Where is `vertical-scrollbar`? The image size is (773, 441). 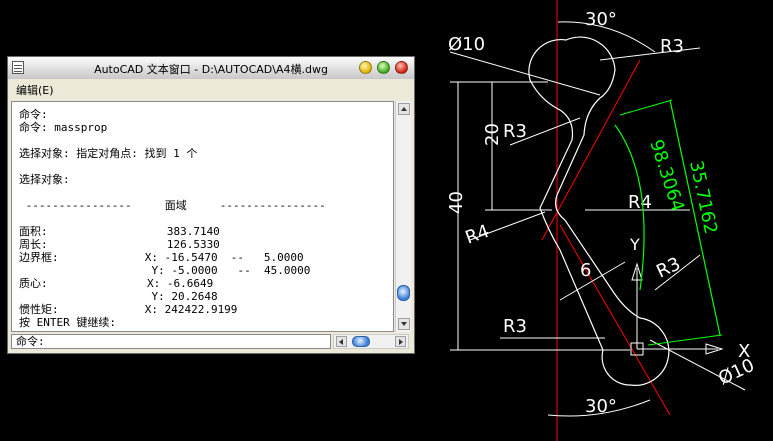 vertical-scrollbar is located at coordinates (403, 216).